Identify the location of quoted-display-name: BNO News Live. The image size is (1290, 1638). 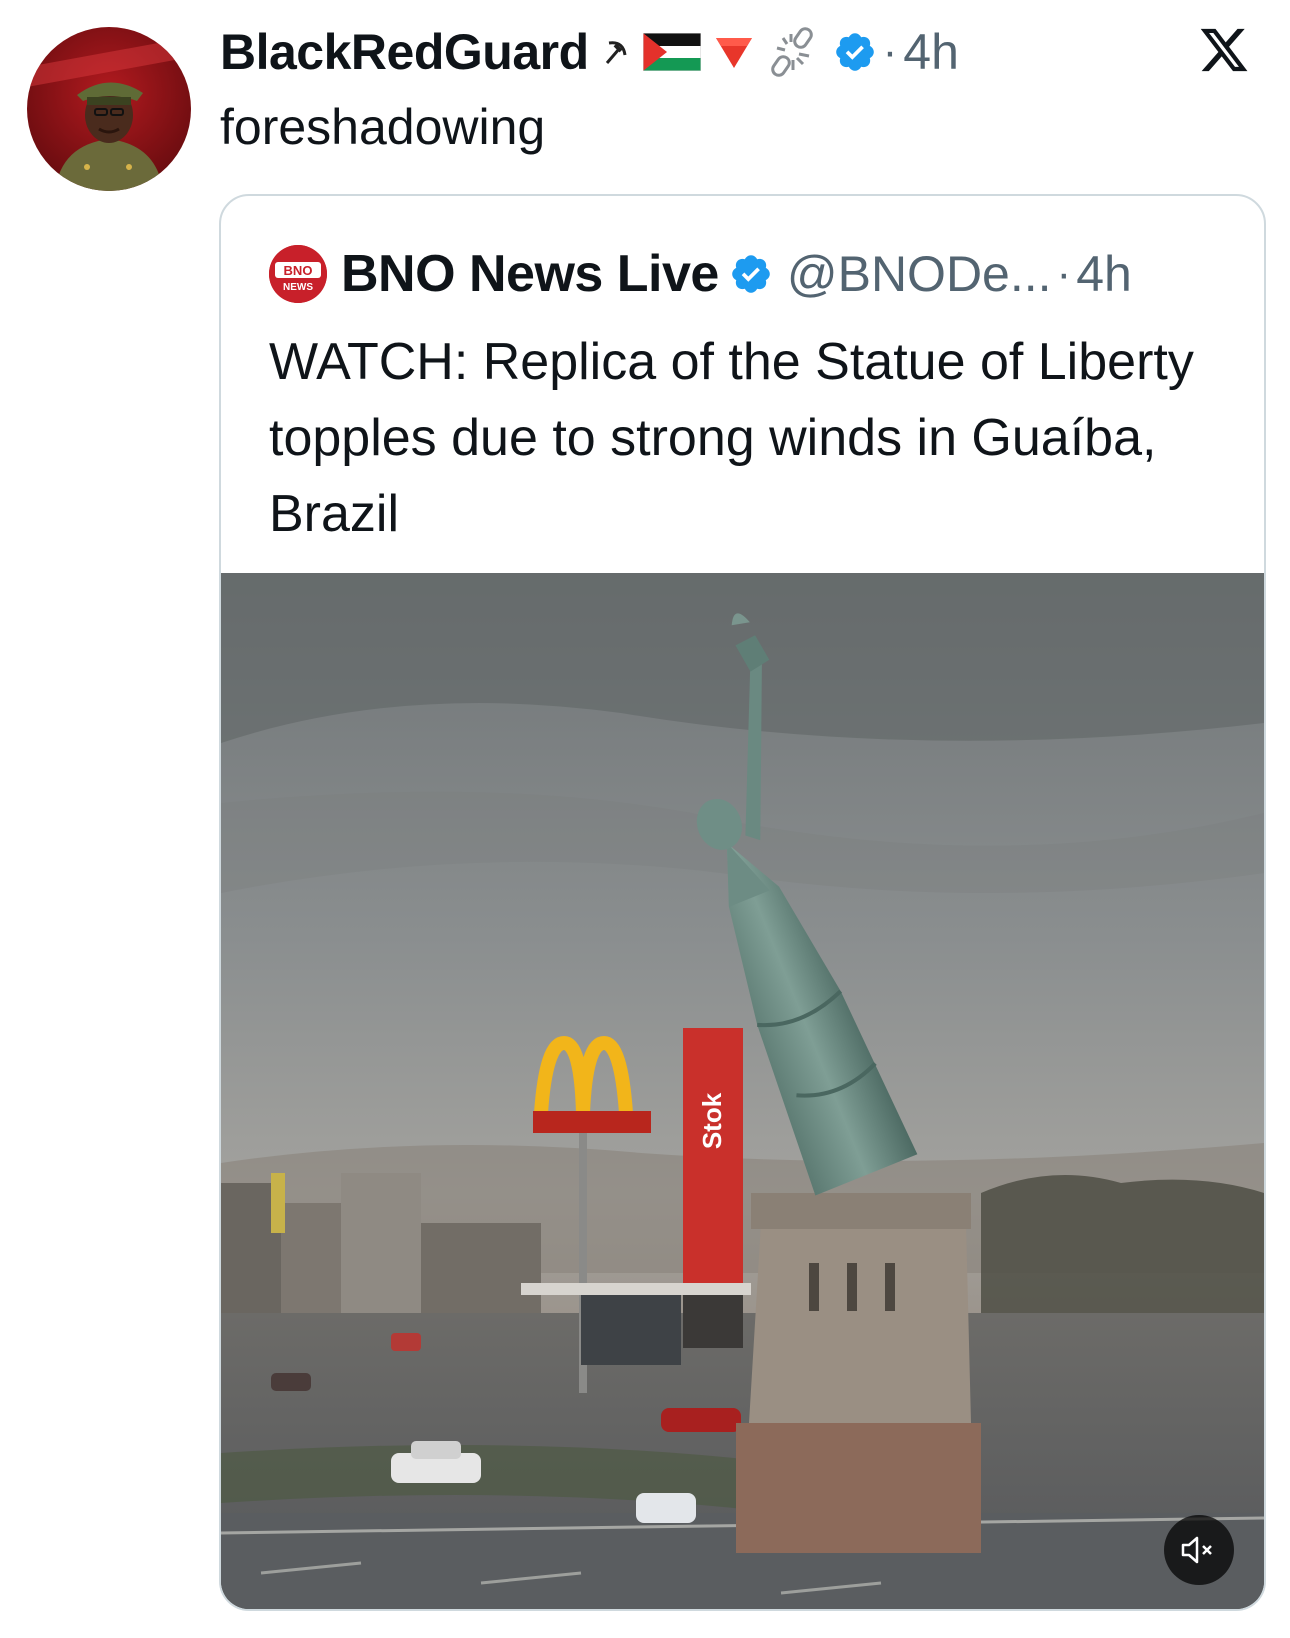
(530, 274).